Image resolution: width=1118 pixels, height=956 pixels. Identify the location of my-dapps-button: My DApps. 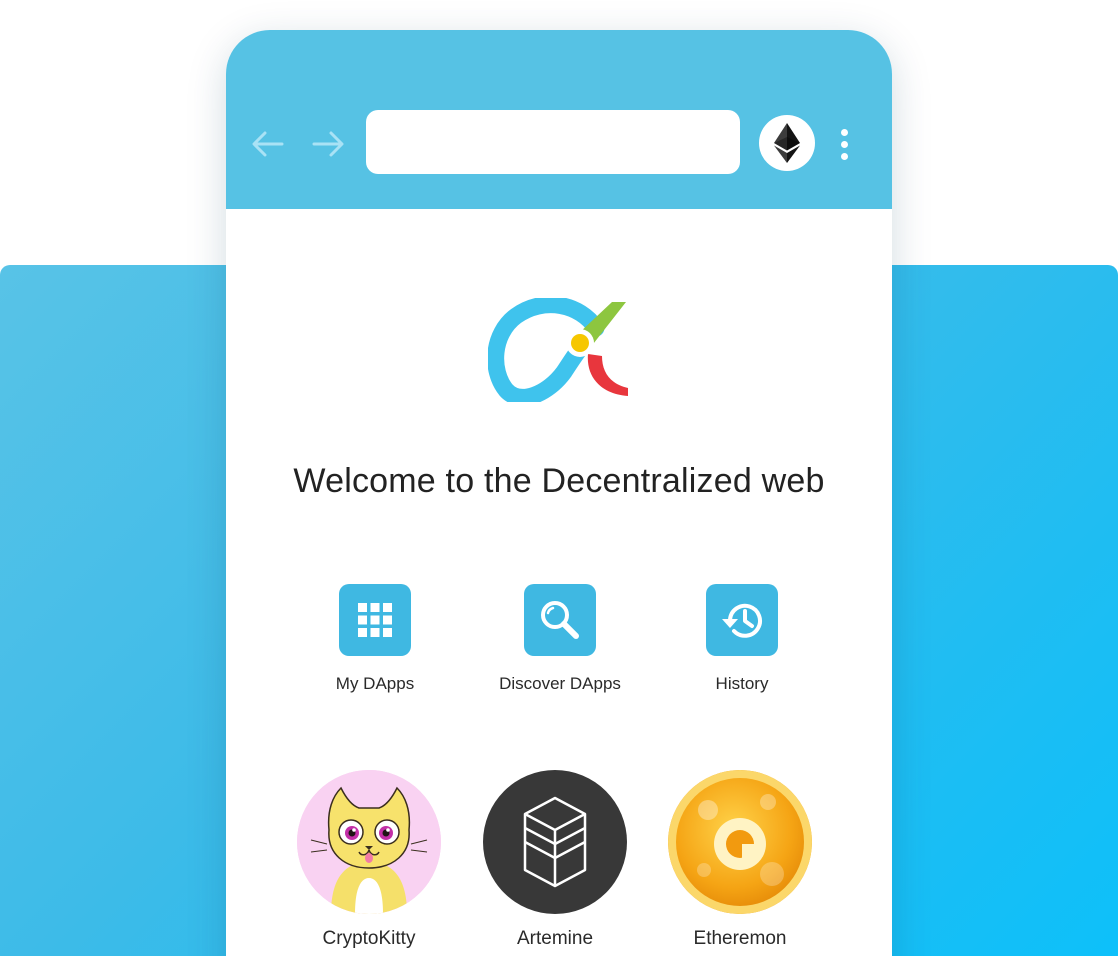
(375, 639).